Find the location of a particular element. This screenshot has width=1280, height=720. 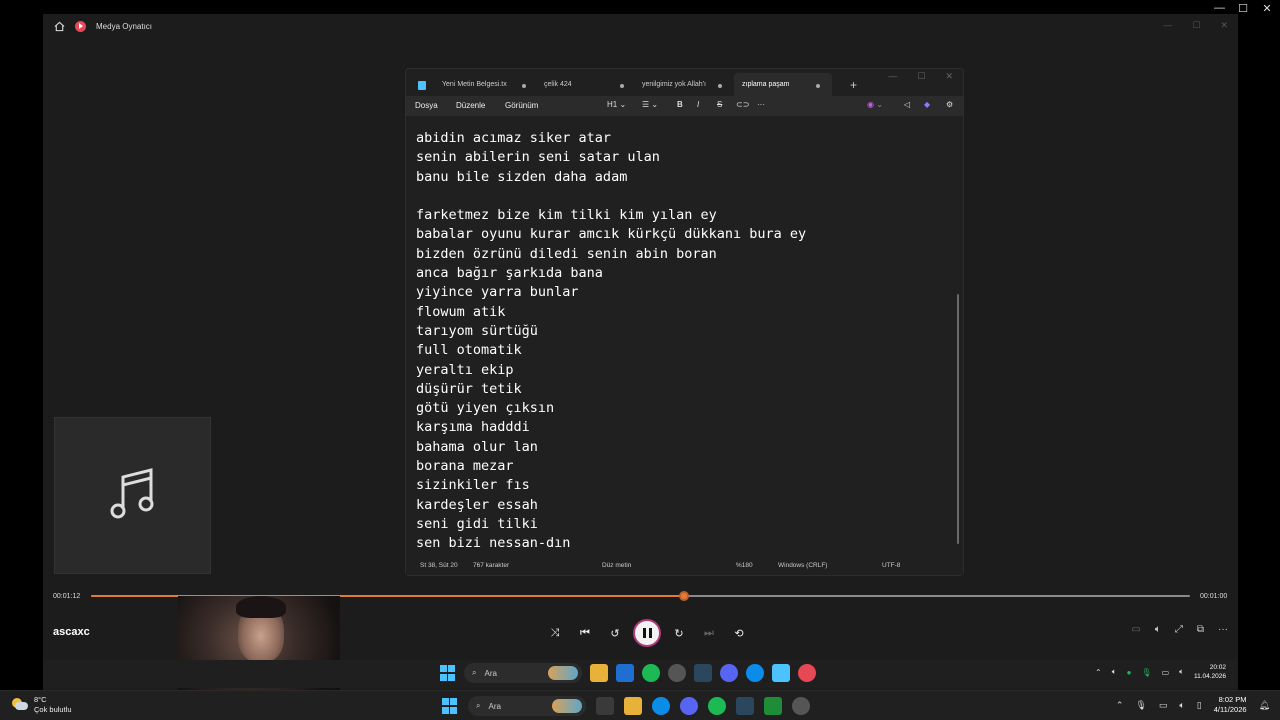

more-icon: ··· is located at coordinates (761, 104).